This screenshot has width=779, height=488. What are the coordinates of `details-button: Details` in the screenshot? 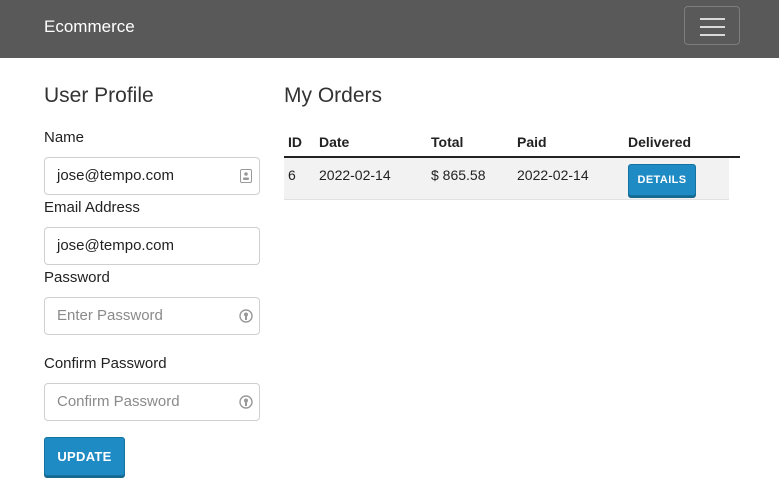 It's located at (662, 180).